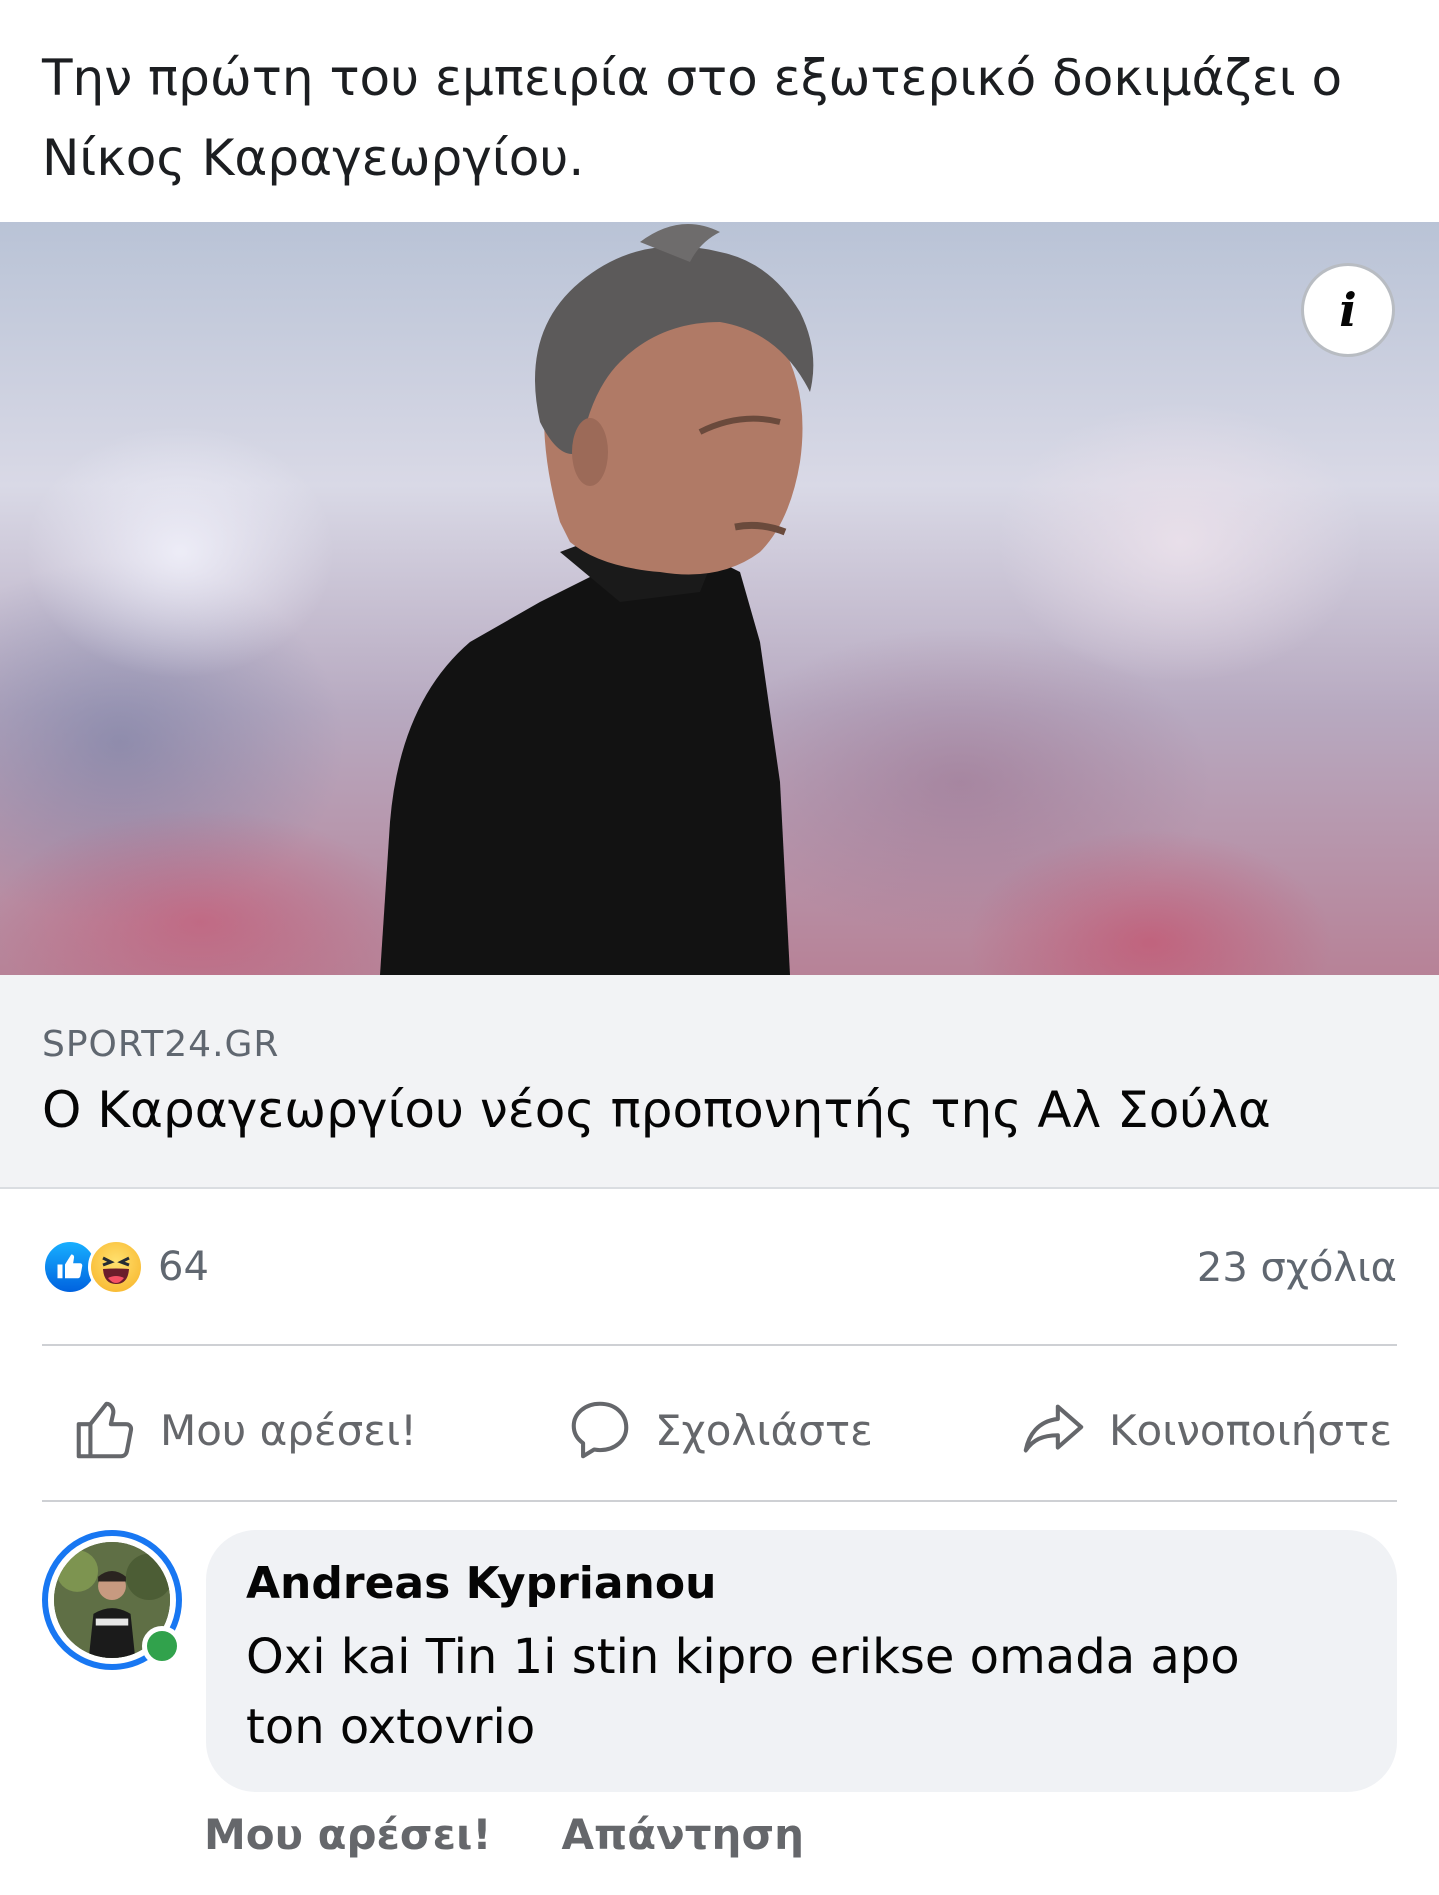  What do you see at coordinates (116, 1267) in the screenshot?
I see `haha-reaction-icon` at bounding box center [116, 1267].